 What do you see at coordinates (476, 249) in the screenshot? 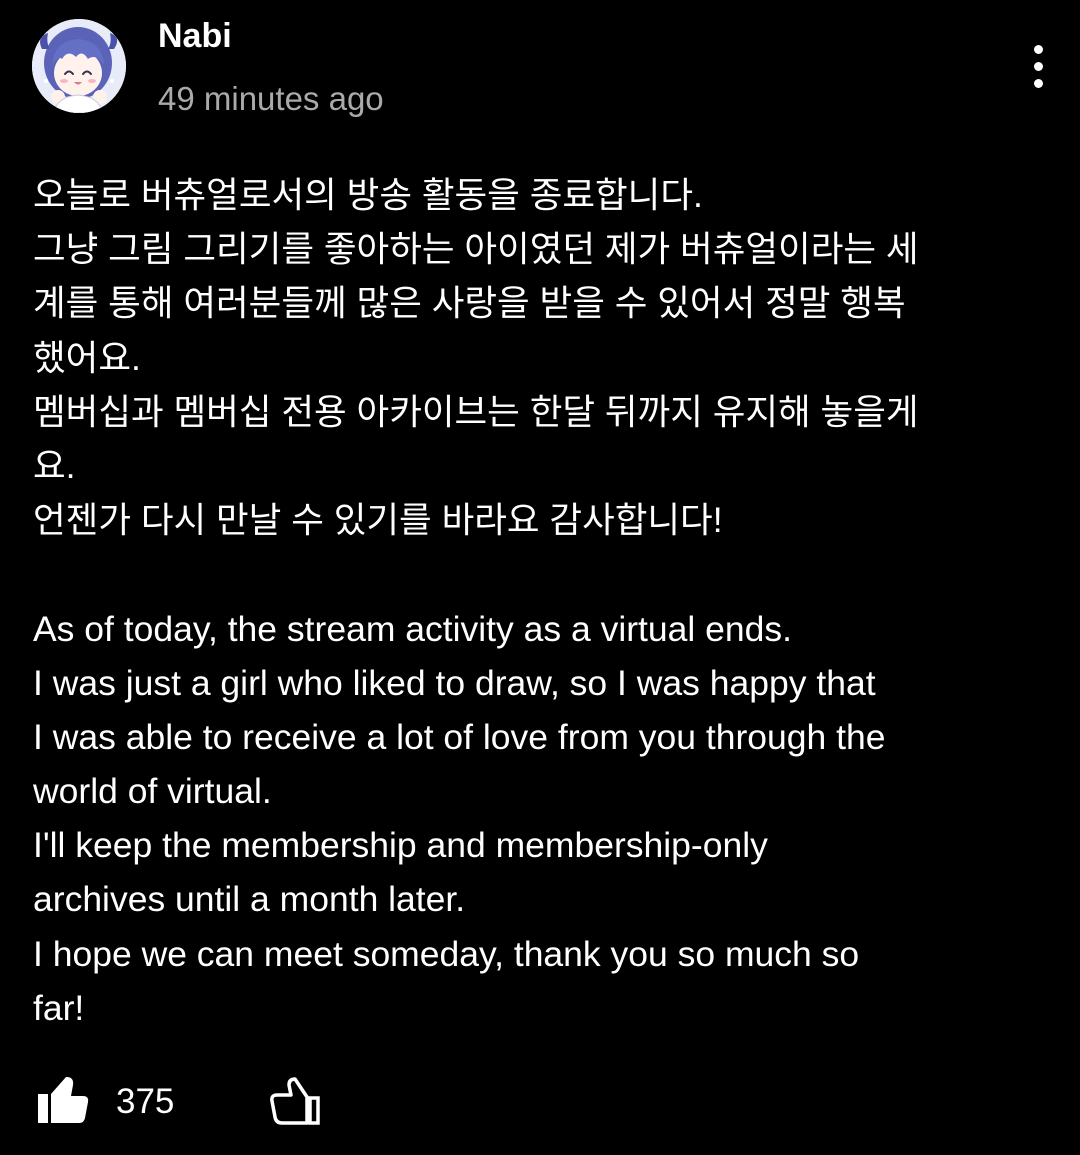
I see `comment-line: 그냥 그림 그리기를 좋아하는 아이였던 제가 버츄얼이라는 세` at bounding box center [476, 249].